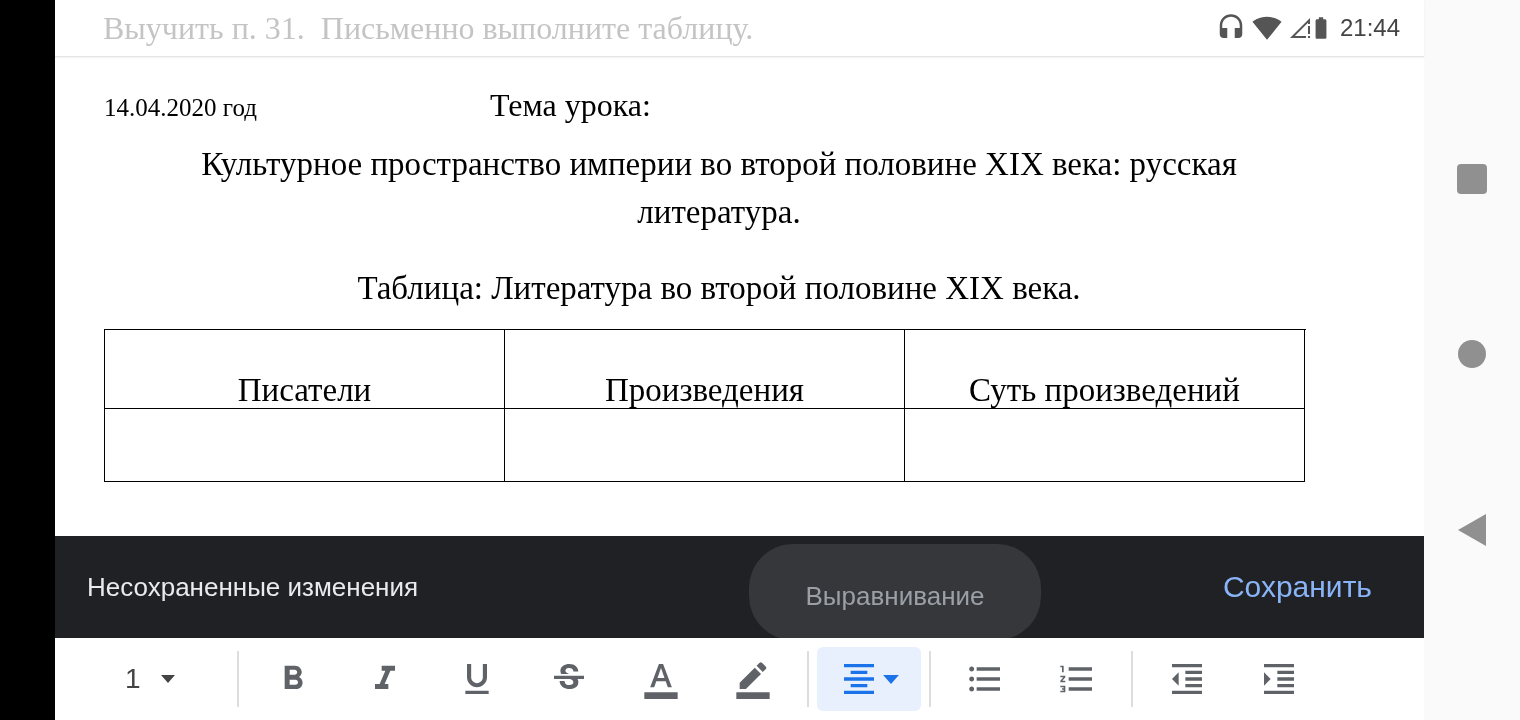 The image size is (1520, 720). Describe the element at coordinates (181, 108) in the screenshot. I see `lesson-date: 14.04.2020 год` at that location.